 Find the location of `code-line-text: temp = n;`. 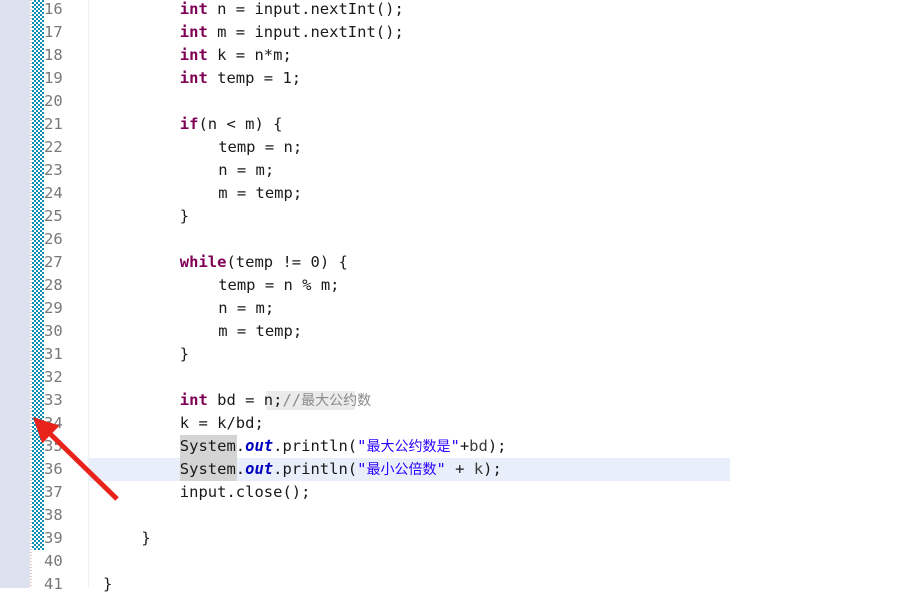

code-line-text: temp = n; is located at coordinates (195, 147).